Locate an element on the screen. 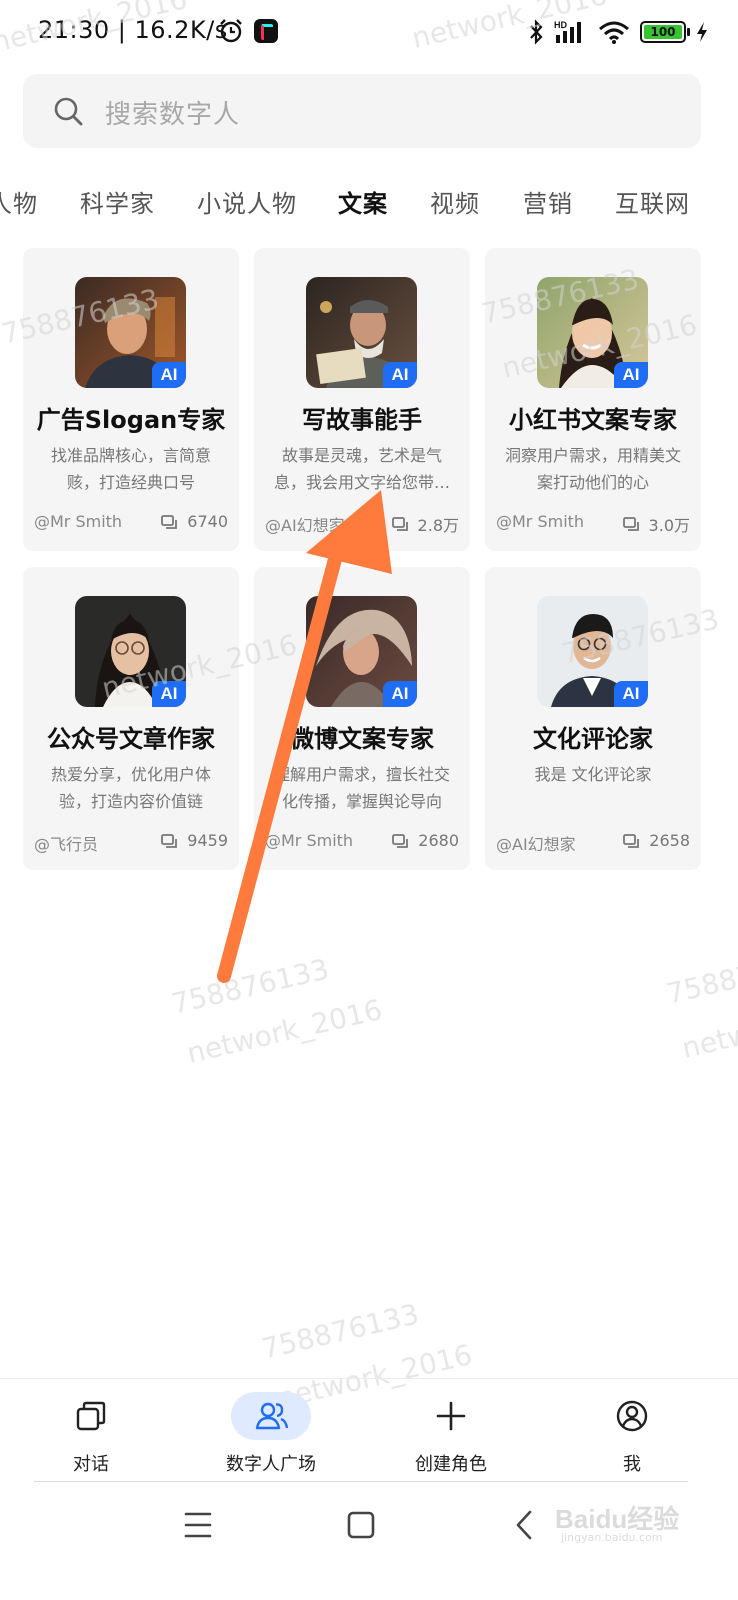 The height and width of the screenshot is (1600, 738). card-title: 写故事能手 is located at coordinates (362, 420).